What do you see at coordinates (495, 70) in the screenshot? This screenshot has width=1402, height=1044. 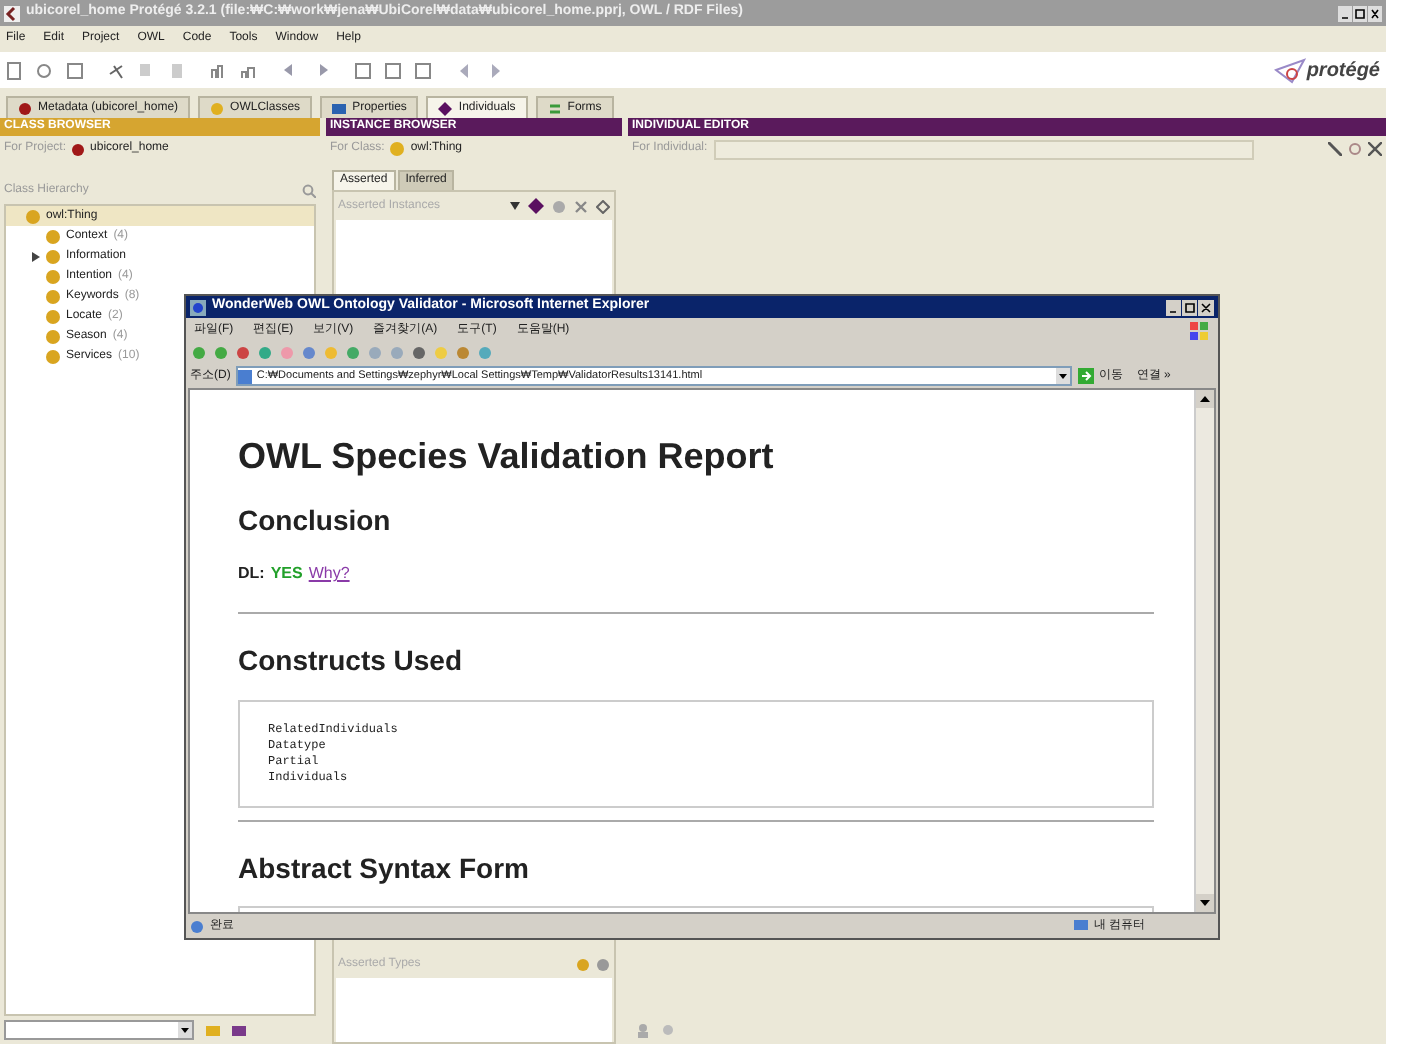 I see `forward-icon` at bounding box center [495, 70].